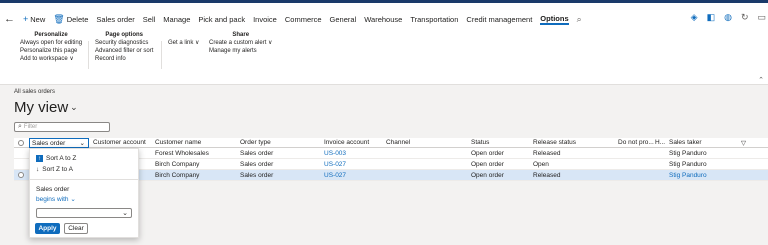  Describe the element at coordinates (711, 17) in the screenshot. I see `office-icon: ◧` at that location.